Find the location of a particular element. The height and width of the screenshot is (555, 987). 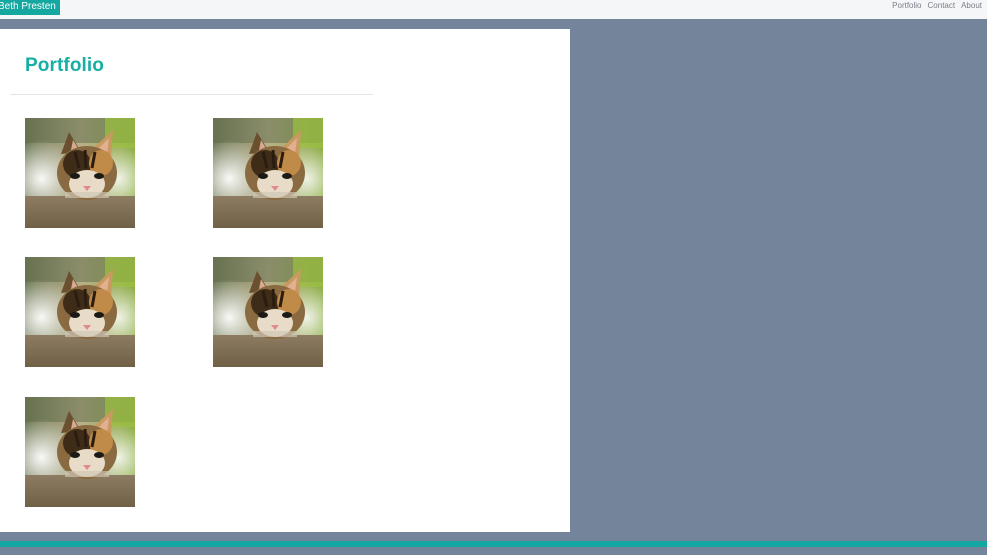

page-title: Portfolio is located at coordinates (64, 65).